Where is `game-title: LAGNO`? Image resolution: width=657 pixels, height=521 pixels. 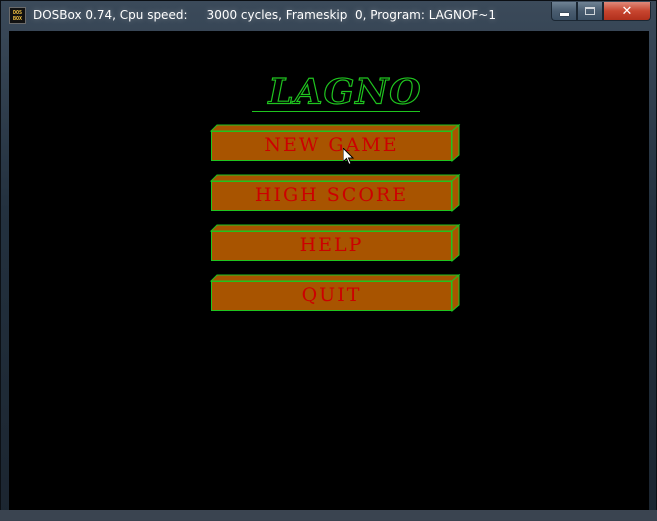 game-title: LAGNO is located at coordinates (345, 91).